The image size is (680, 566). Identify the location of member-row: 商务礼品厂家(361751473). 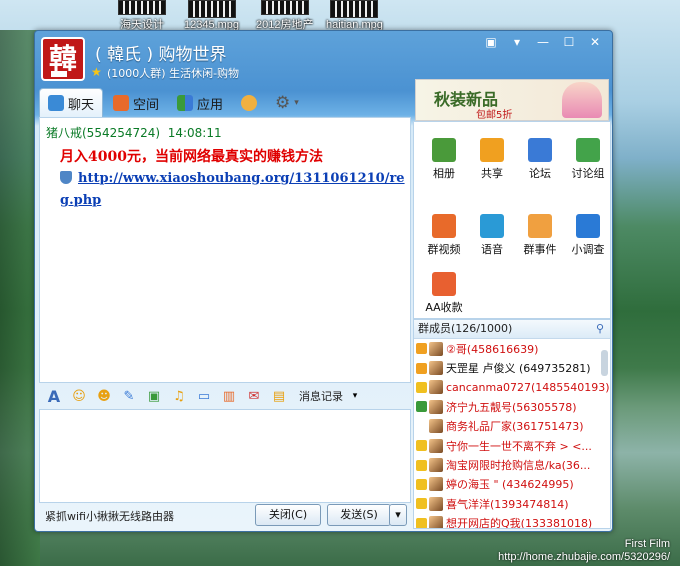
(512, 426).